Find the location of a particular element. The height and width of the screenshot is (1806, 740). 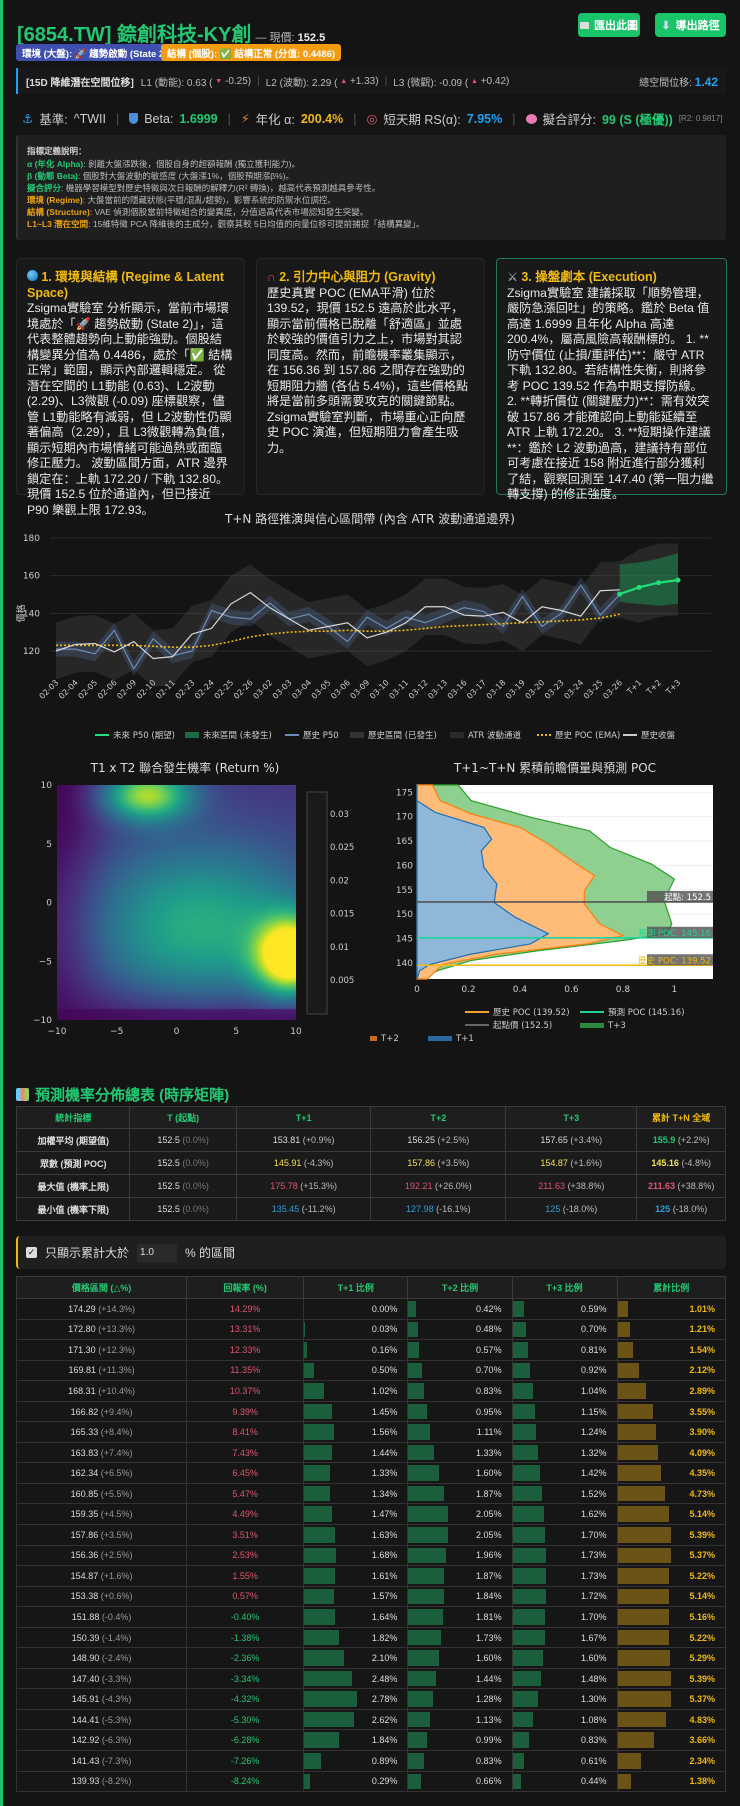

ratio-value: 0.83% is located at coordinates (489, 1390).